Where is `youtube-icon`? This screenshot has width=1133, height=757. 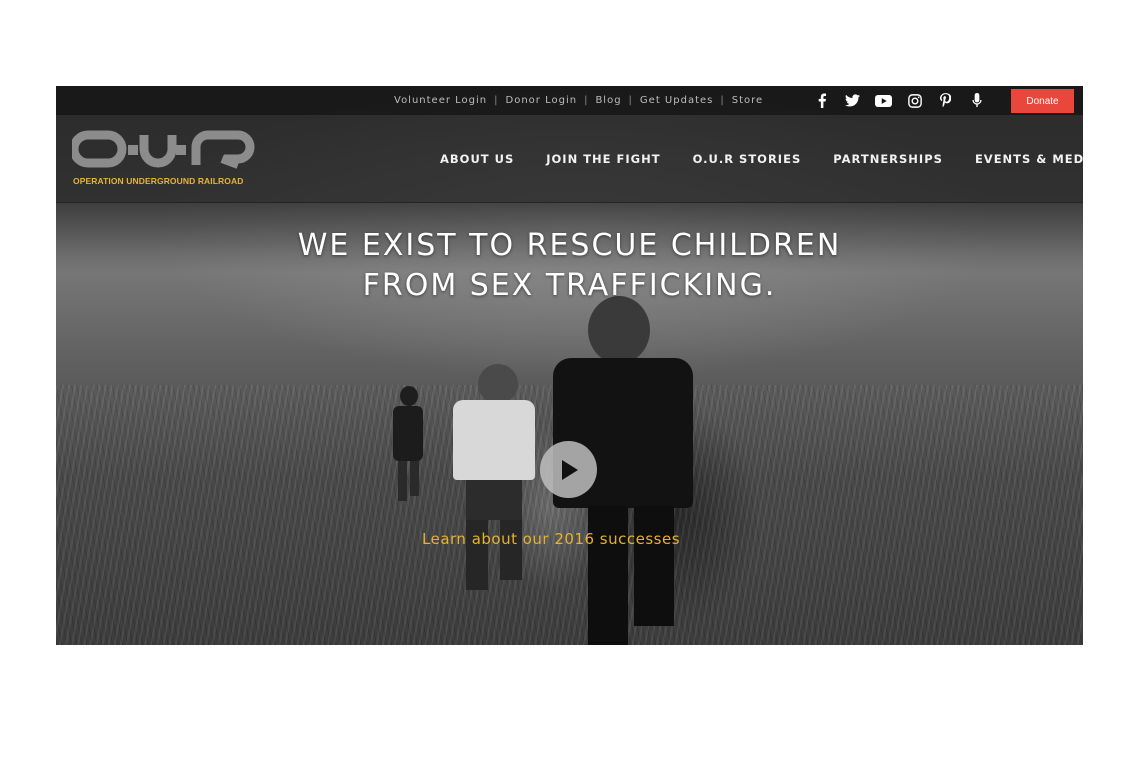 youtube-icon is located at coordinates (883, 100).